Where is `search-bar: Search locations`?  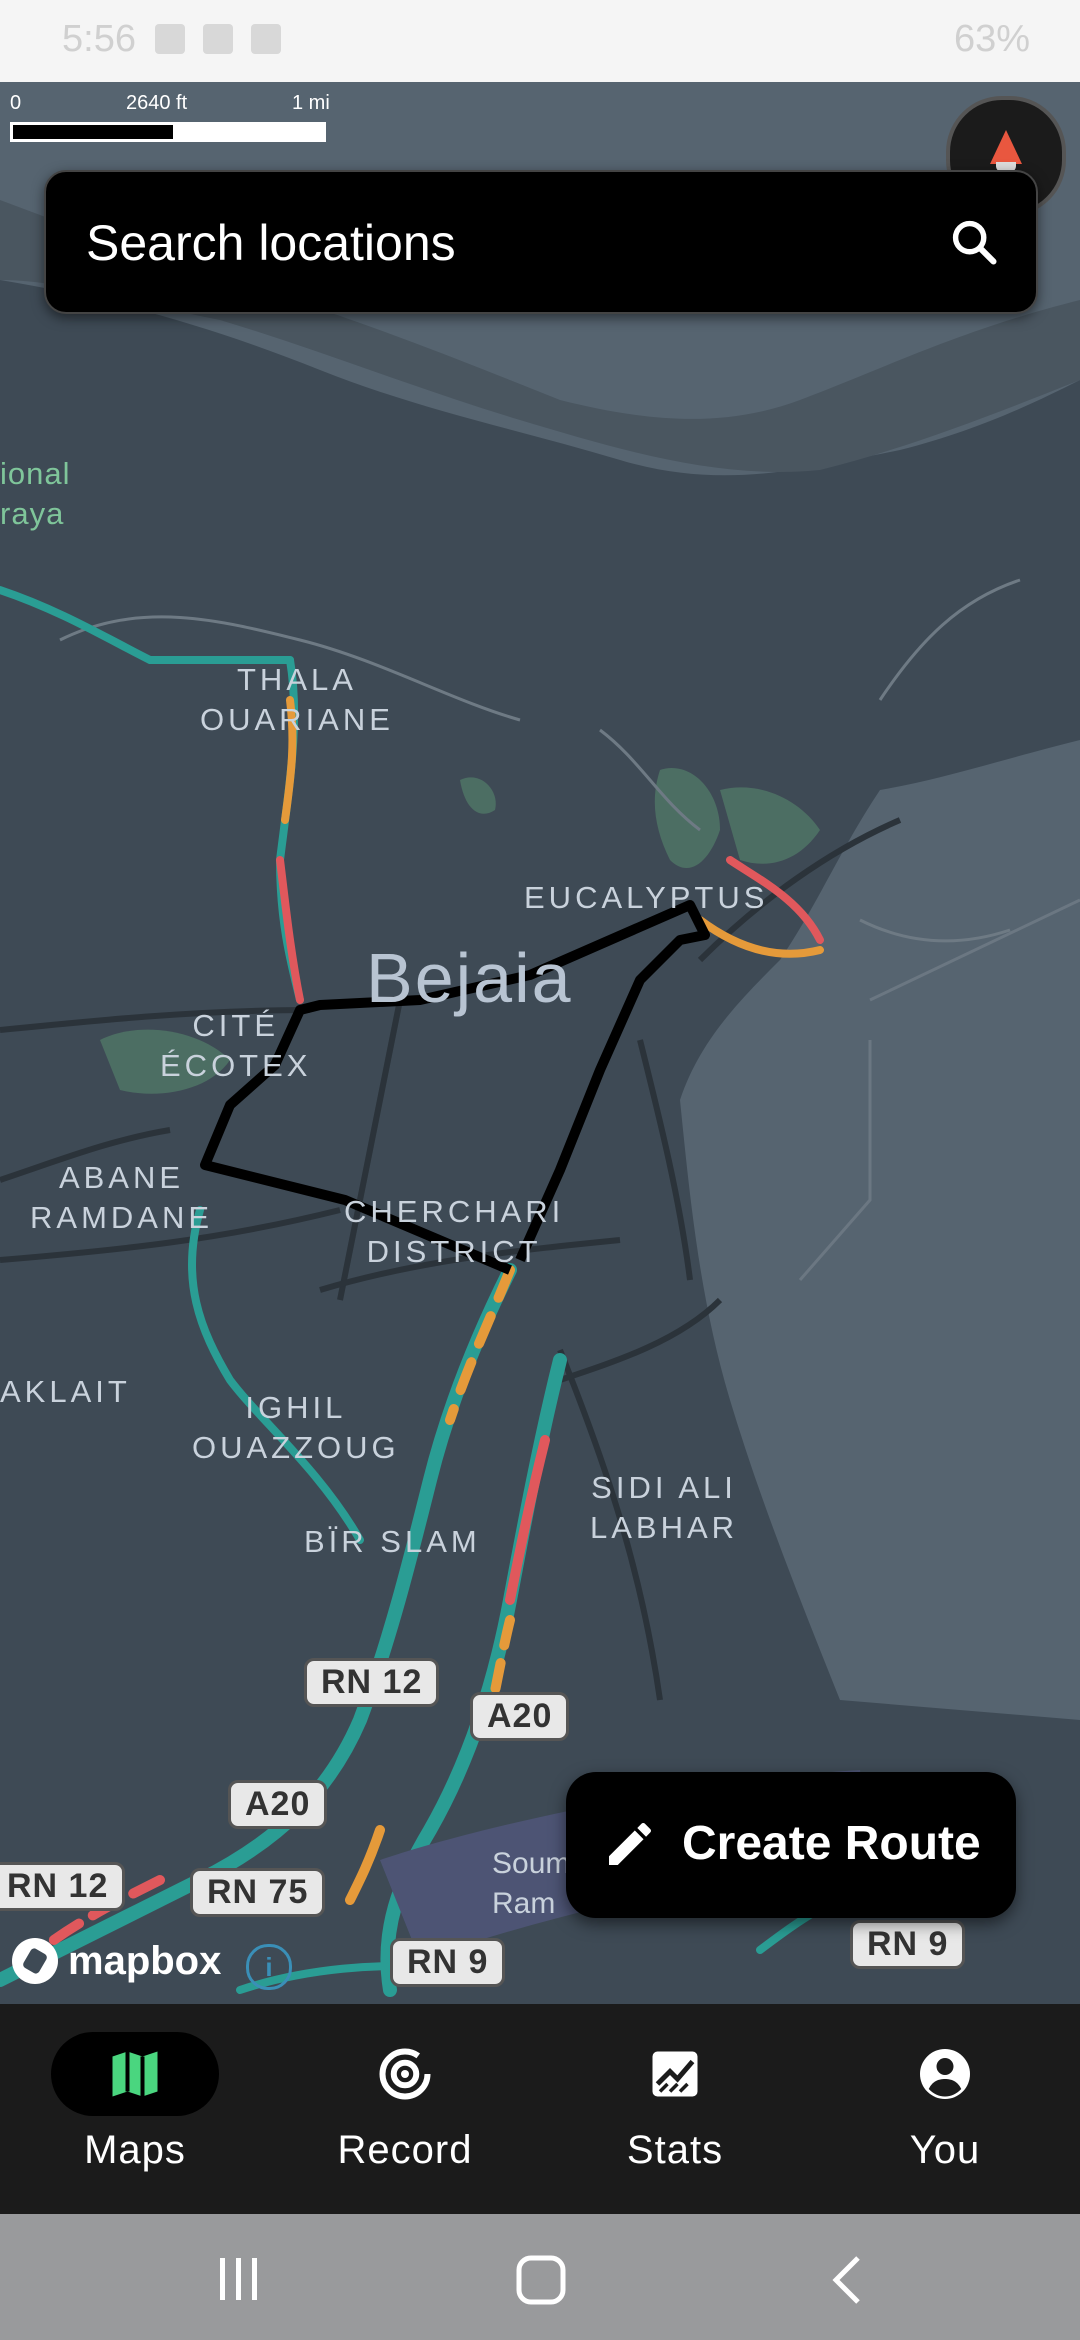 search-bar: Search locations is located at coordinates (541, 242).